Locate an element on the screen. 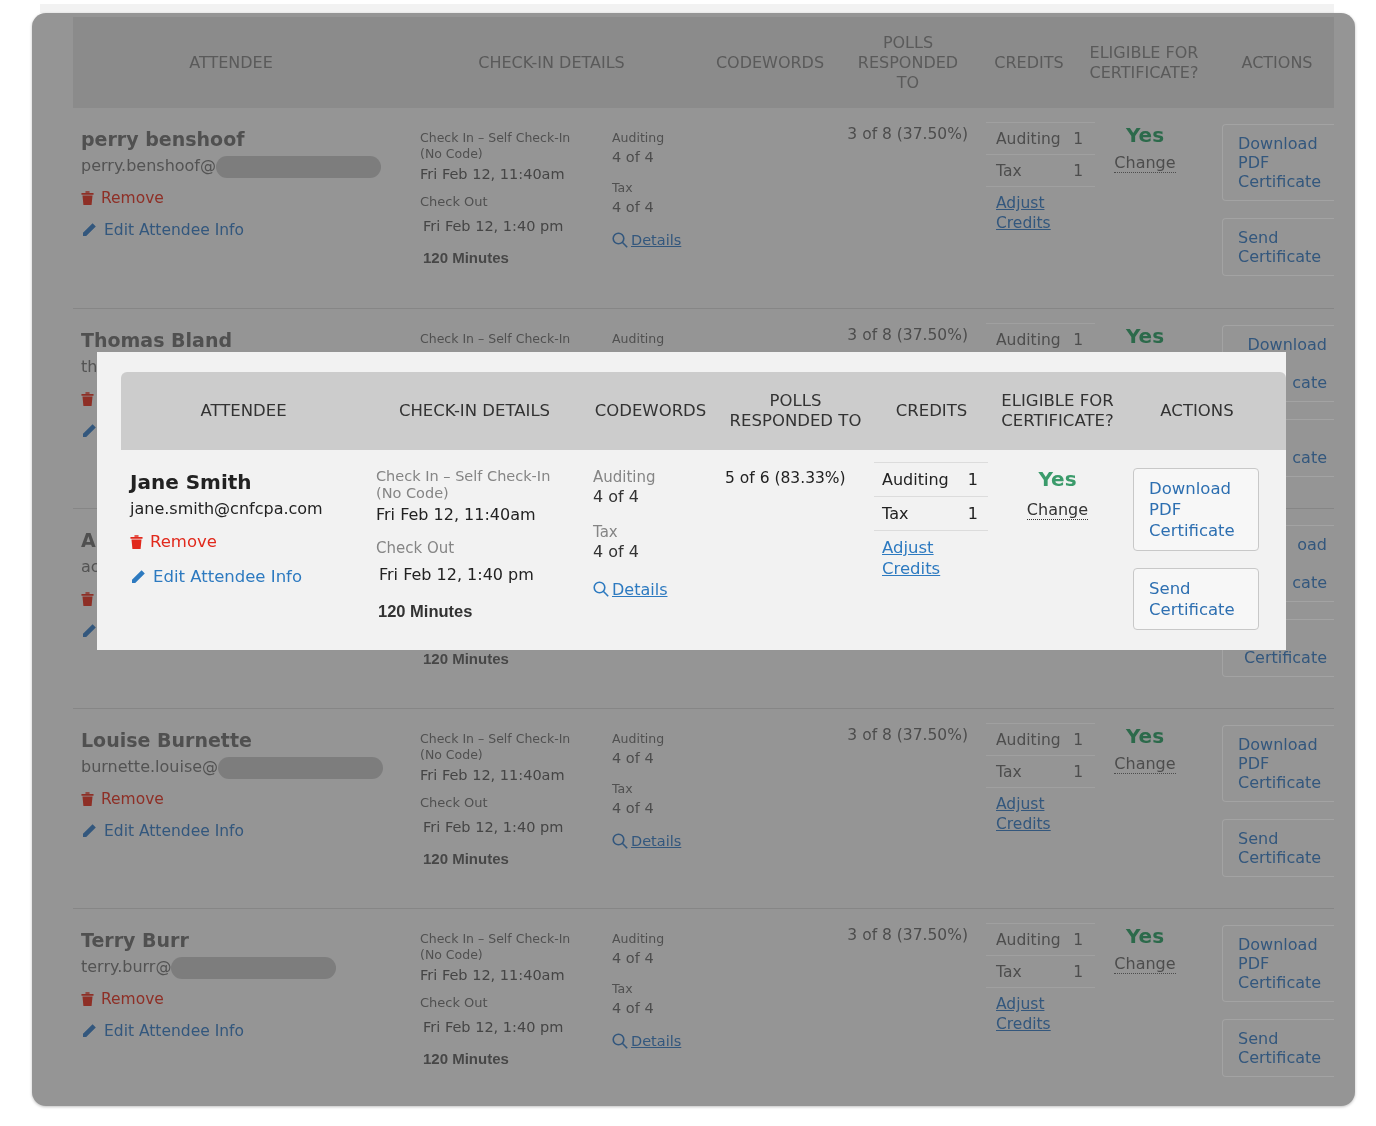 Image resolution: width=1376 pixels, height=1126 pixels. column-header: CODEWORDS is located at coordinates (650, 411).